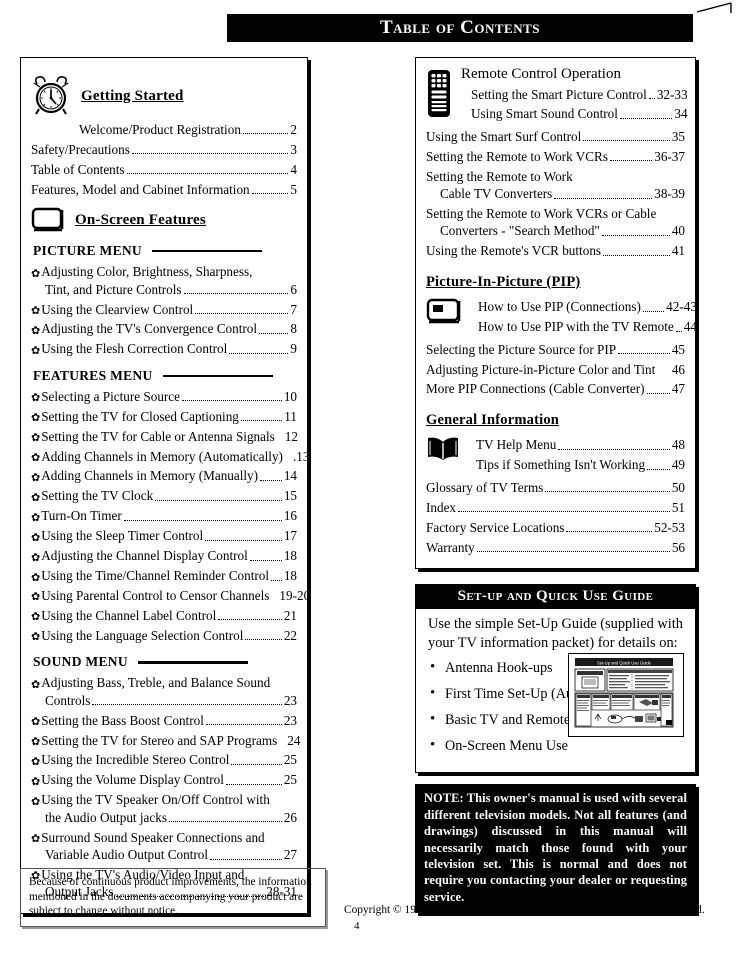 This screenshot has height=954, width=741. What do you see at coordinates (140, 416) in the screenshot?
I see `toc-entry-label: Setting the TV for Closed Captioning` at bounding box center [140, 416].